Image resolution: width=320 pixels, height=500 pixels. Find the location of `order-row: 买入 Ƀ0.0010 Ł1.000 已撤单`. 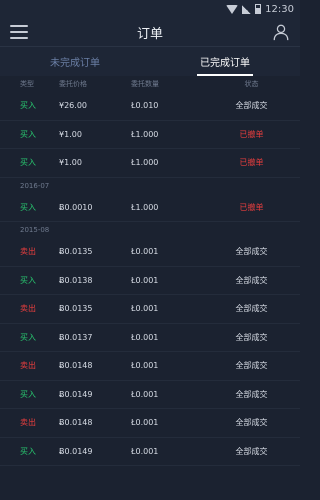

order-row: 买入 Ƀ0.0010 Ł1.000 已撤单 is located at coordinates (150, 208).